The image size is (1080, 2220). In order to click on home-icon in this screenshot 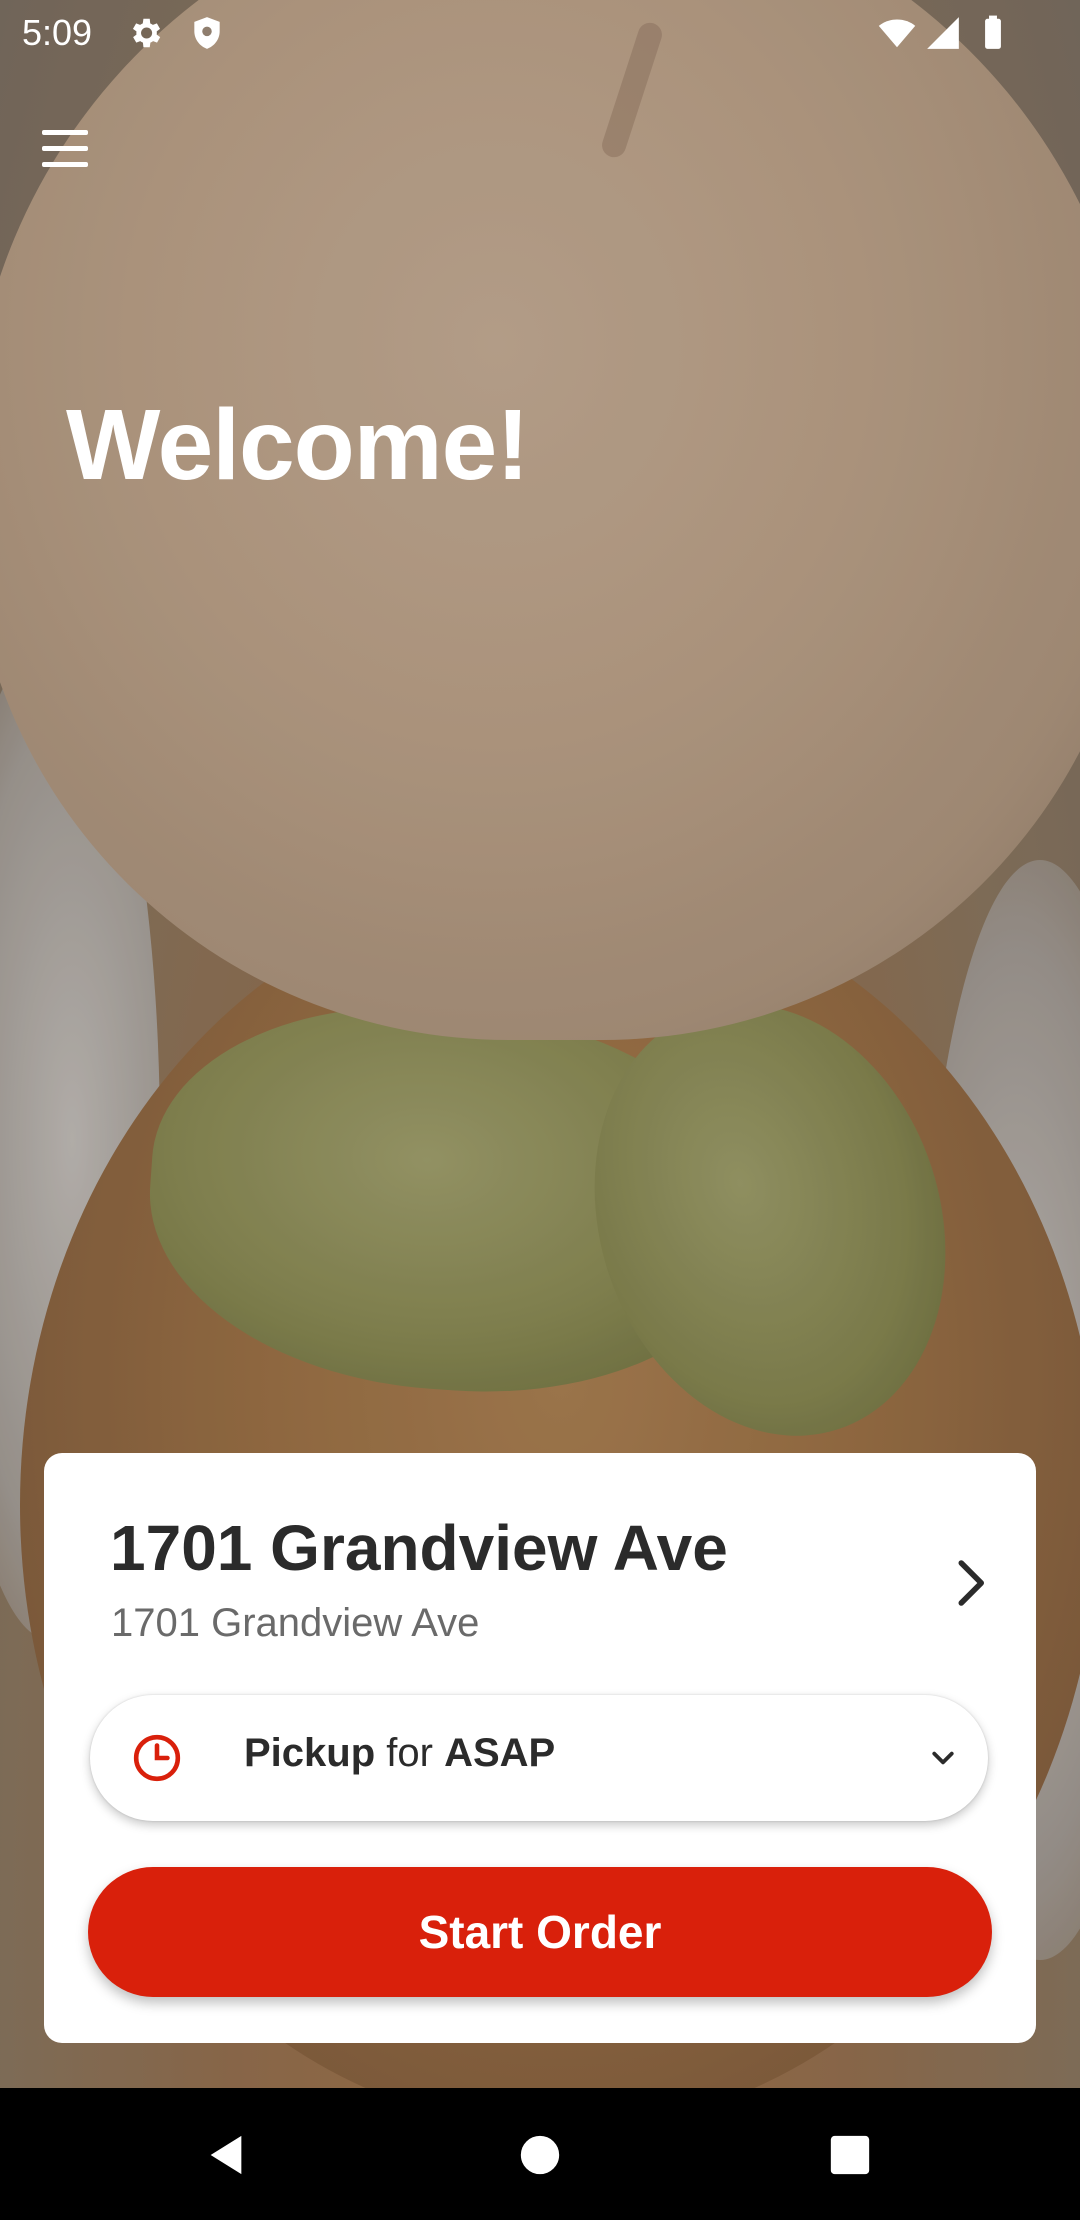, I will do `click(540, 2155)`.